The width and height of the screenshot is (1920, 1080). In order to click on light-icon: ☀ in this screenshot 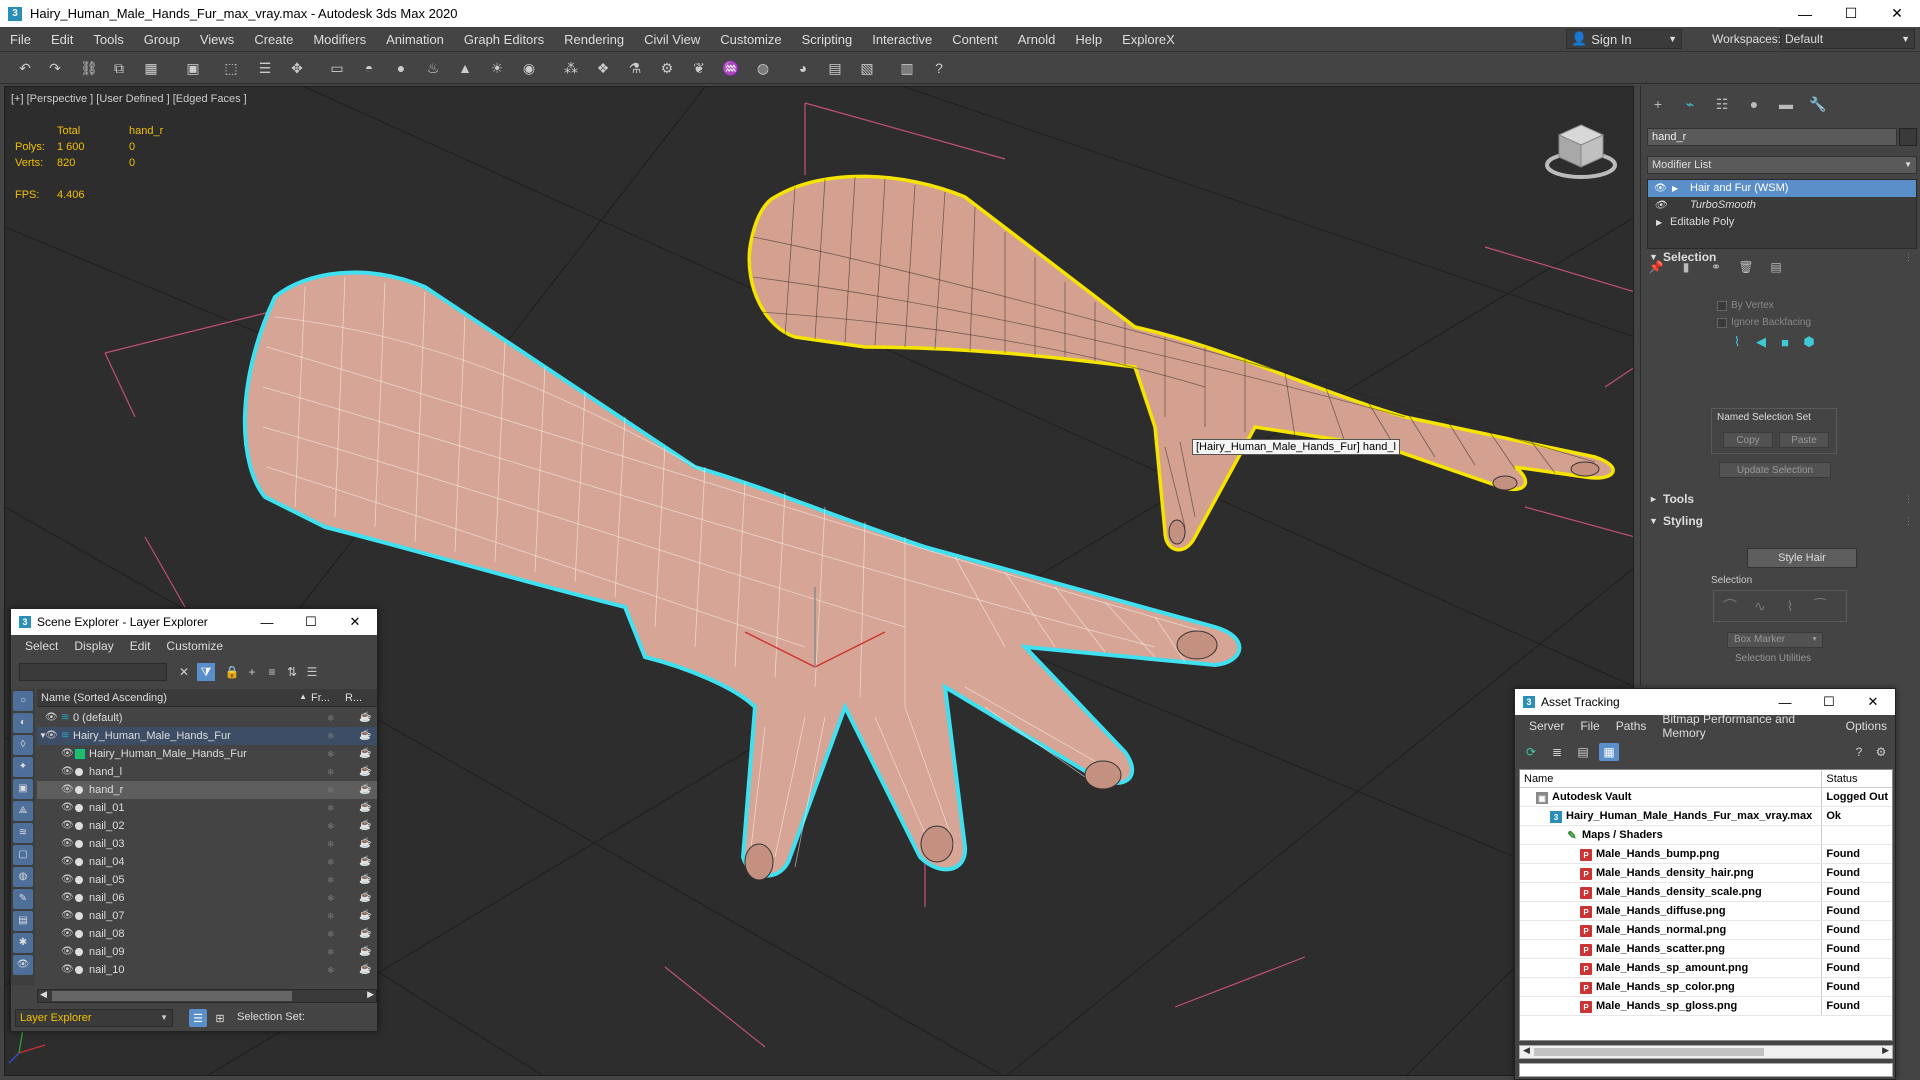, I will do `click(497, 68)`.